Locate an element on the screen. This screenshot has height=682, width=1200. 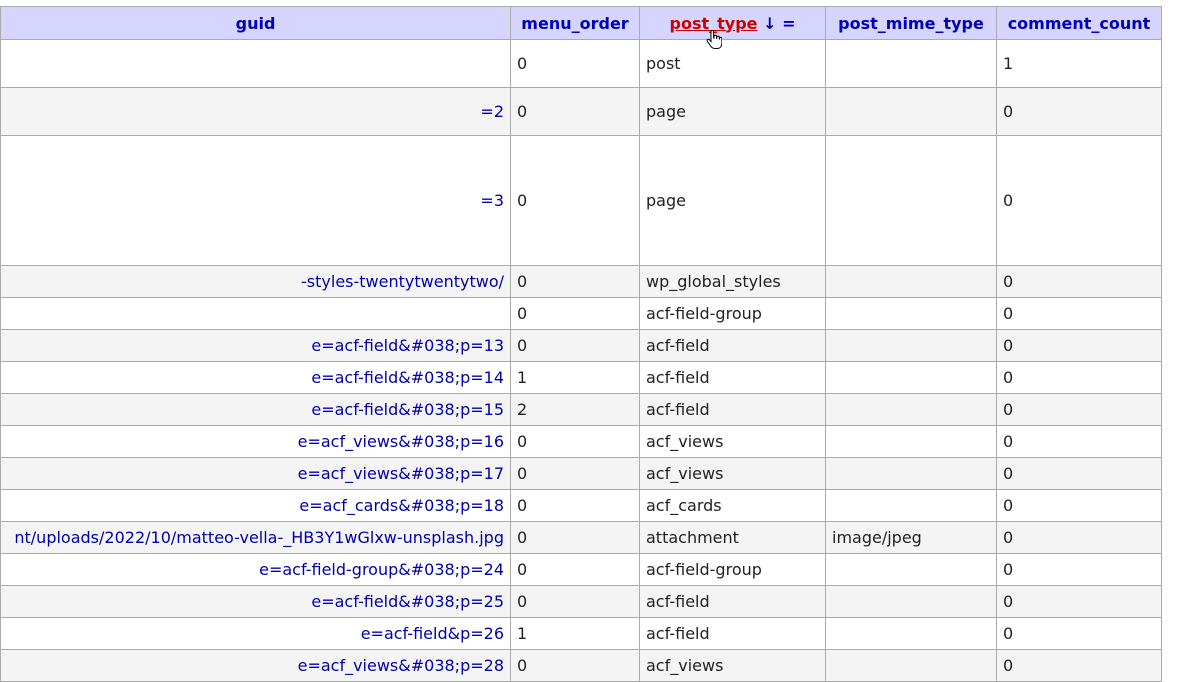
column-header-post-type: post_type ↓ = is located at coordinates (732, 23).